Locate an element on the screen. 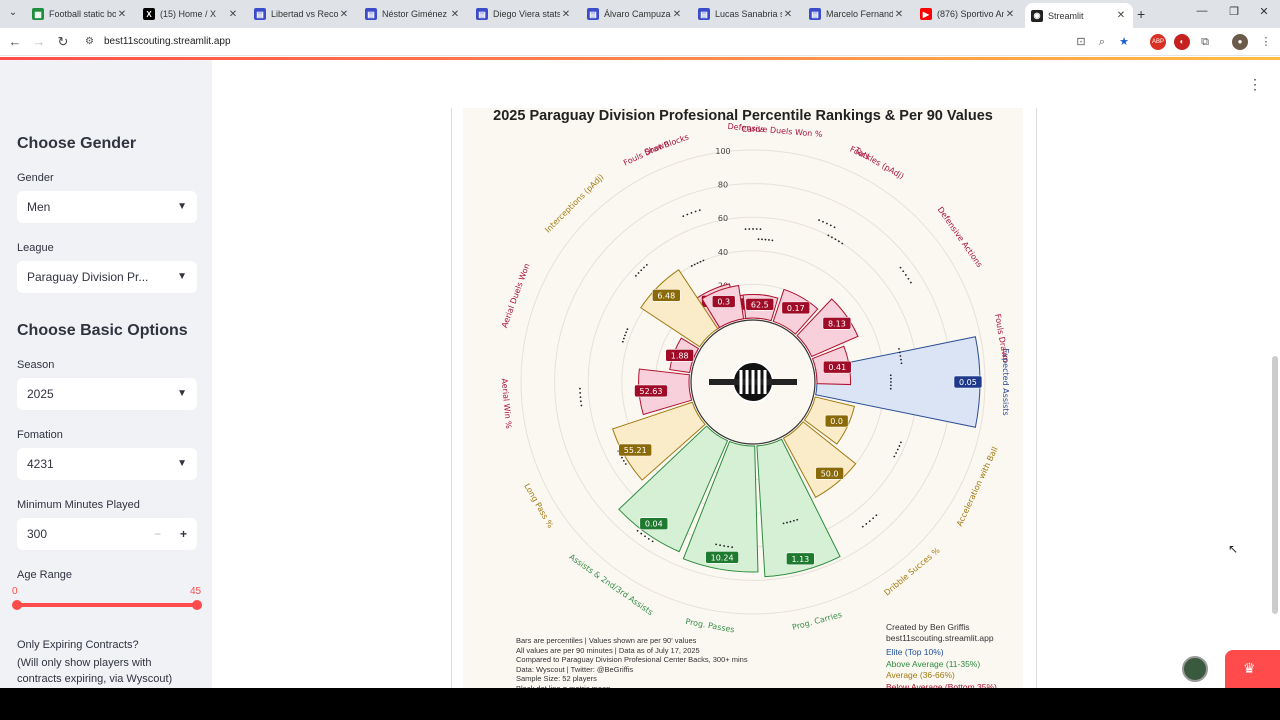  age-slider-track is located at coordinates (107, 605).